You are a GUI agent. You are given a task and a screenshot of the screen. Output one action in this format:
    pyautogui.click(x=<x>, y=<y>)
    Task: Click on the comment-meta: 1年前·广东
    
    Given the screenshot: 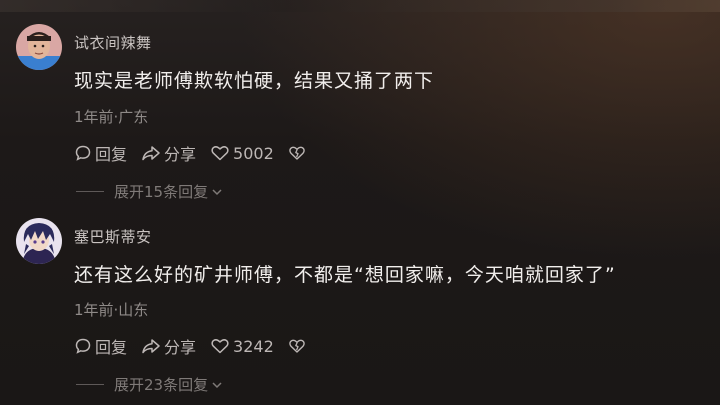 What is the action you would take?
    pyautogui.click(x=111, y=117)
    